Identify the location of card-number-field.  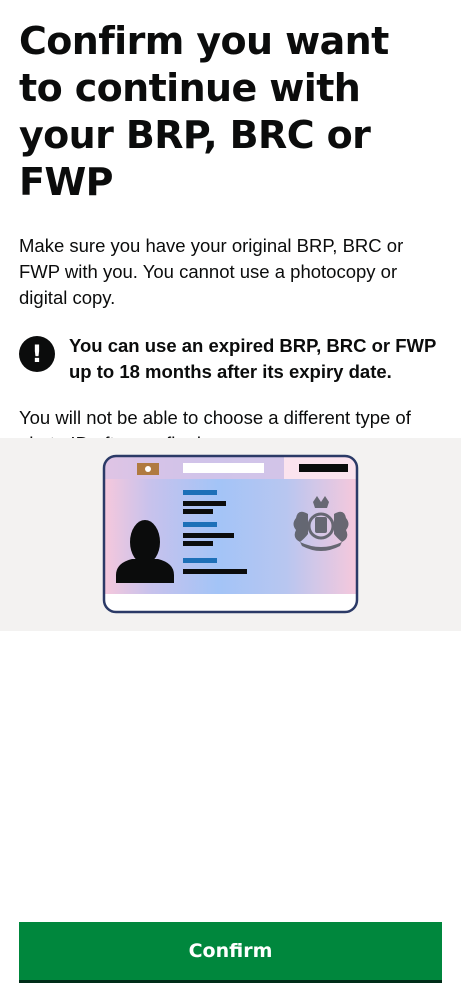
(323, 468).